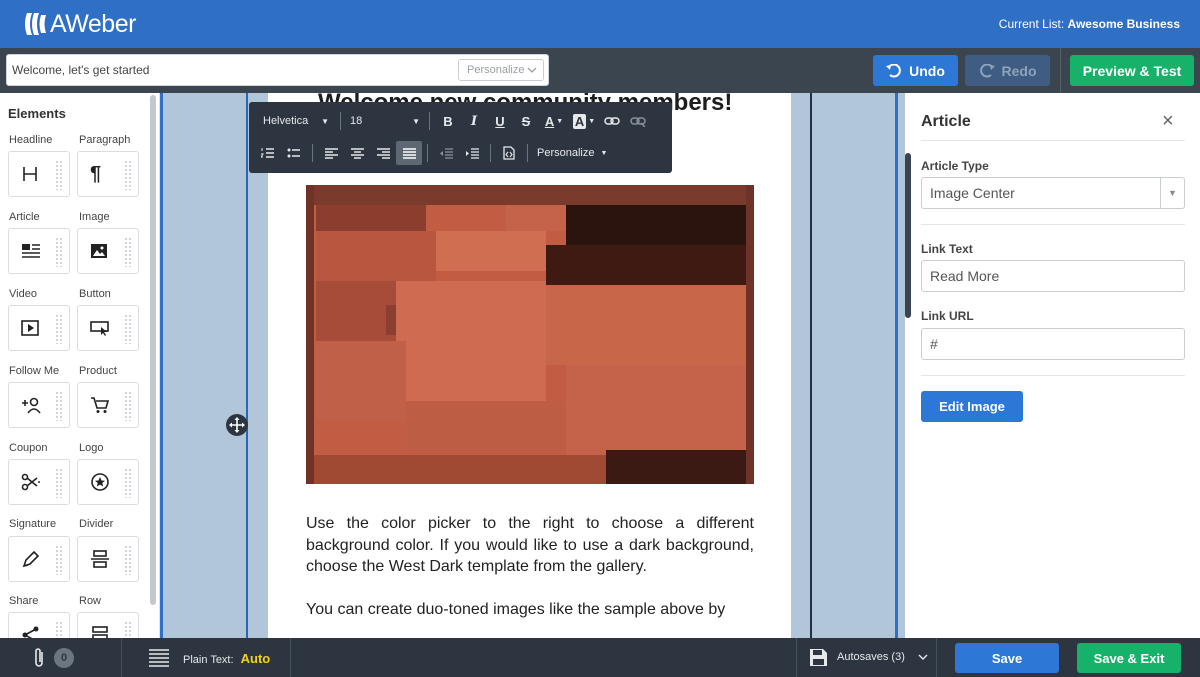 The height and width of the screenshot is (677, 1200). Describe the element at coordinates (584, 121) in the screenshot. I see `highlight-color-button: A ▼` at that location.